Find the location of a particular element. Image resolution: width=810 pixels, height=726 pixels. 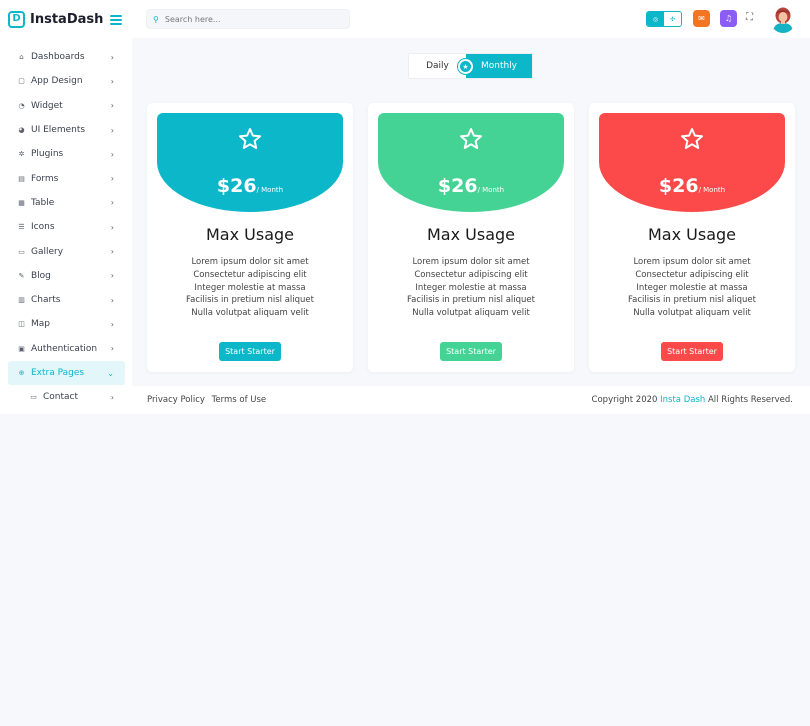

avatar is located at coordinates (783, 19).